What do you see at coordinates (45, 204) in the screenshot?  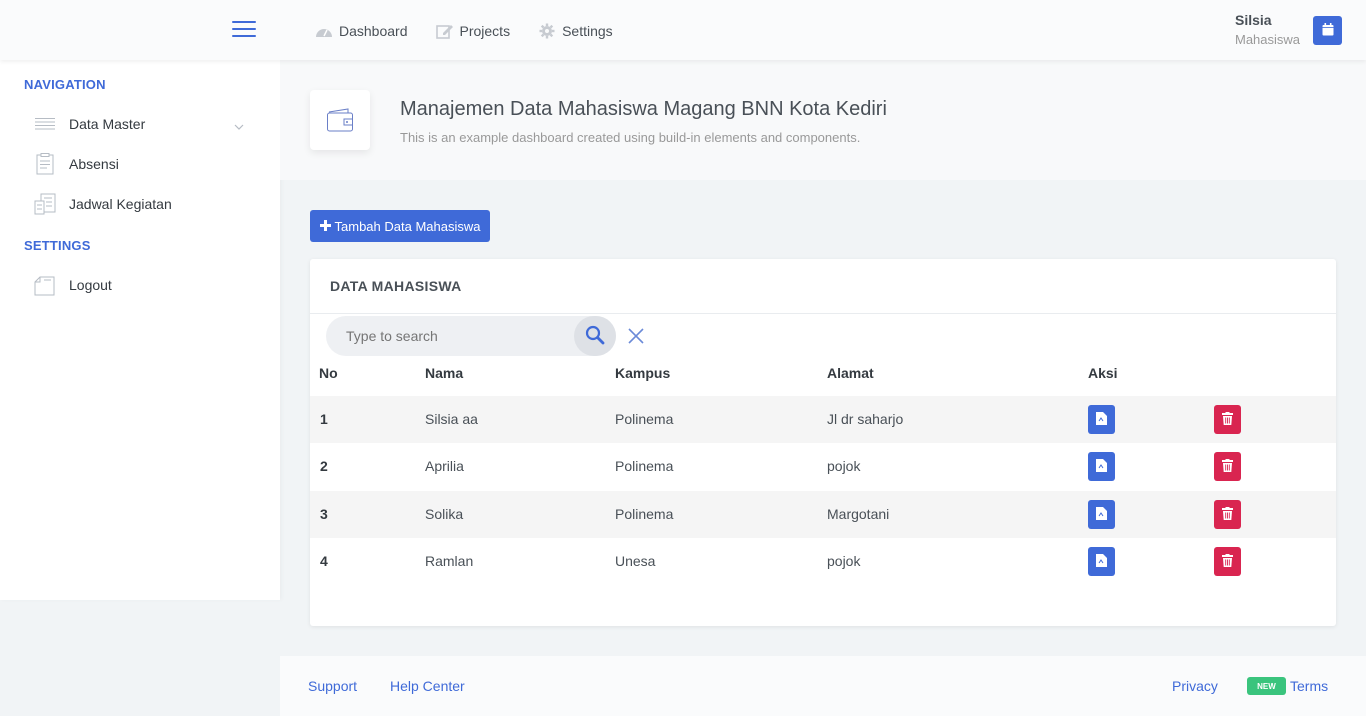 I see `schedule-icon` at bounding box center [45, 204].